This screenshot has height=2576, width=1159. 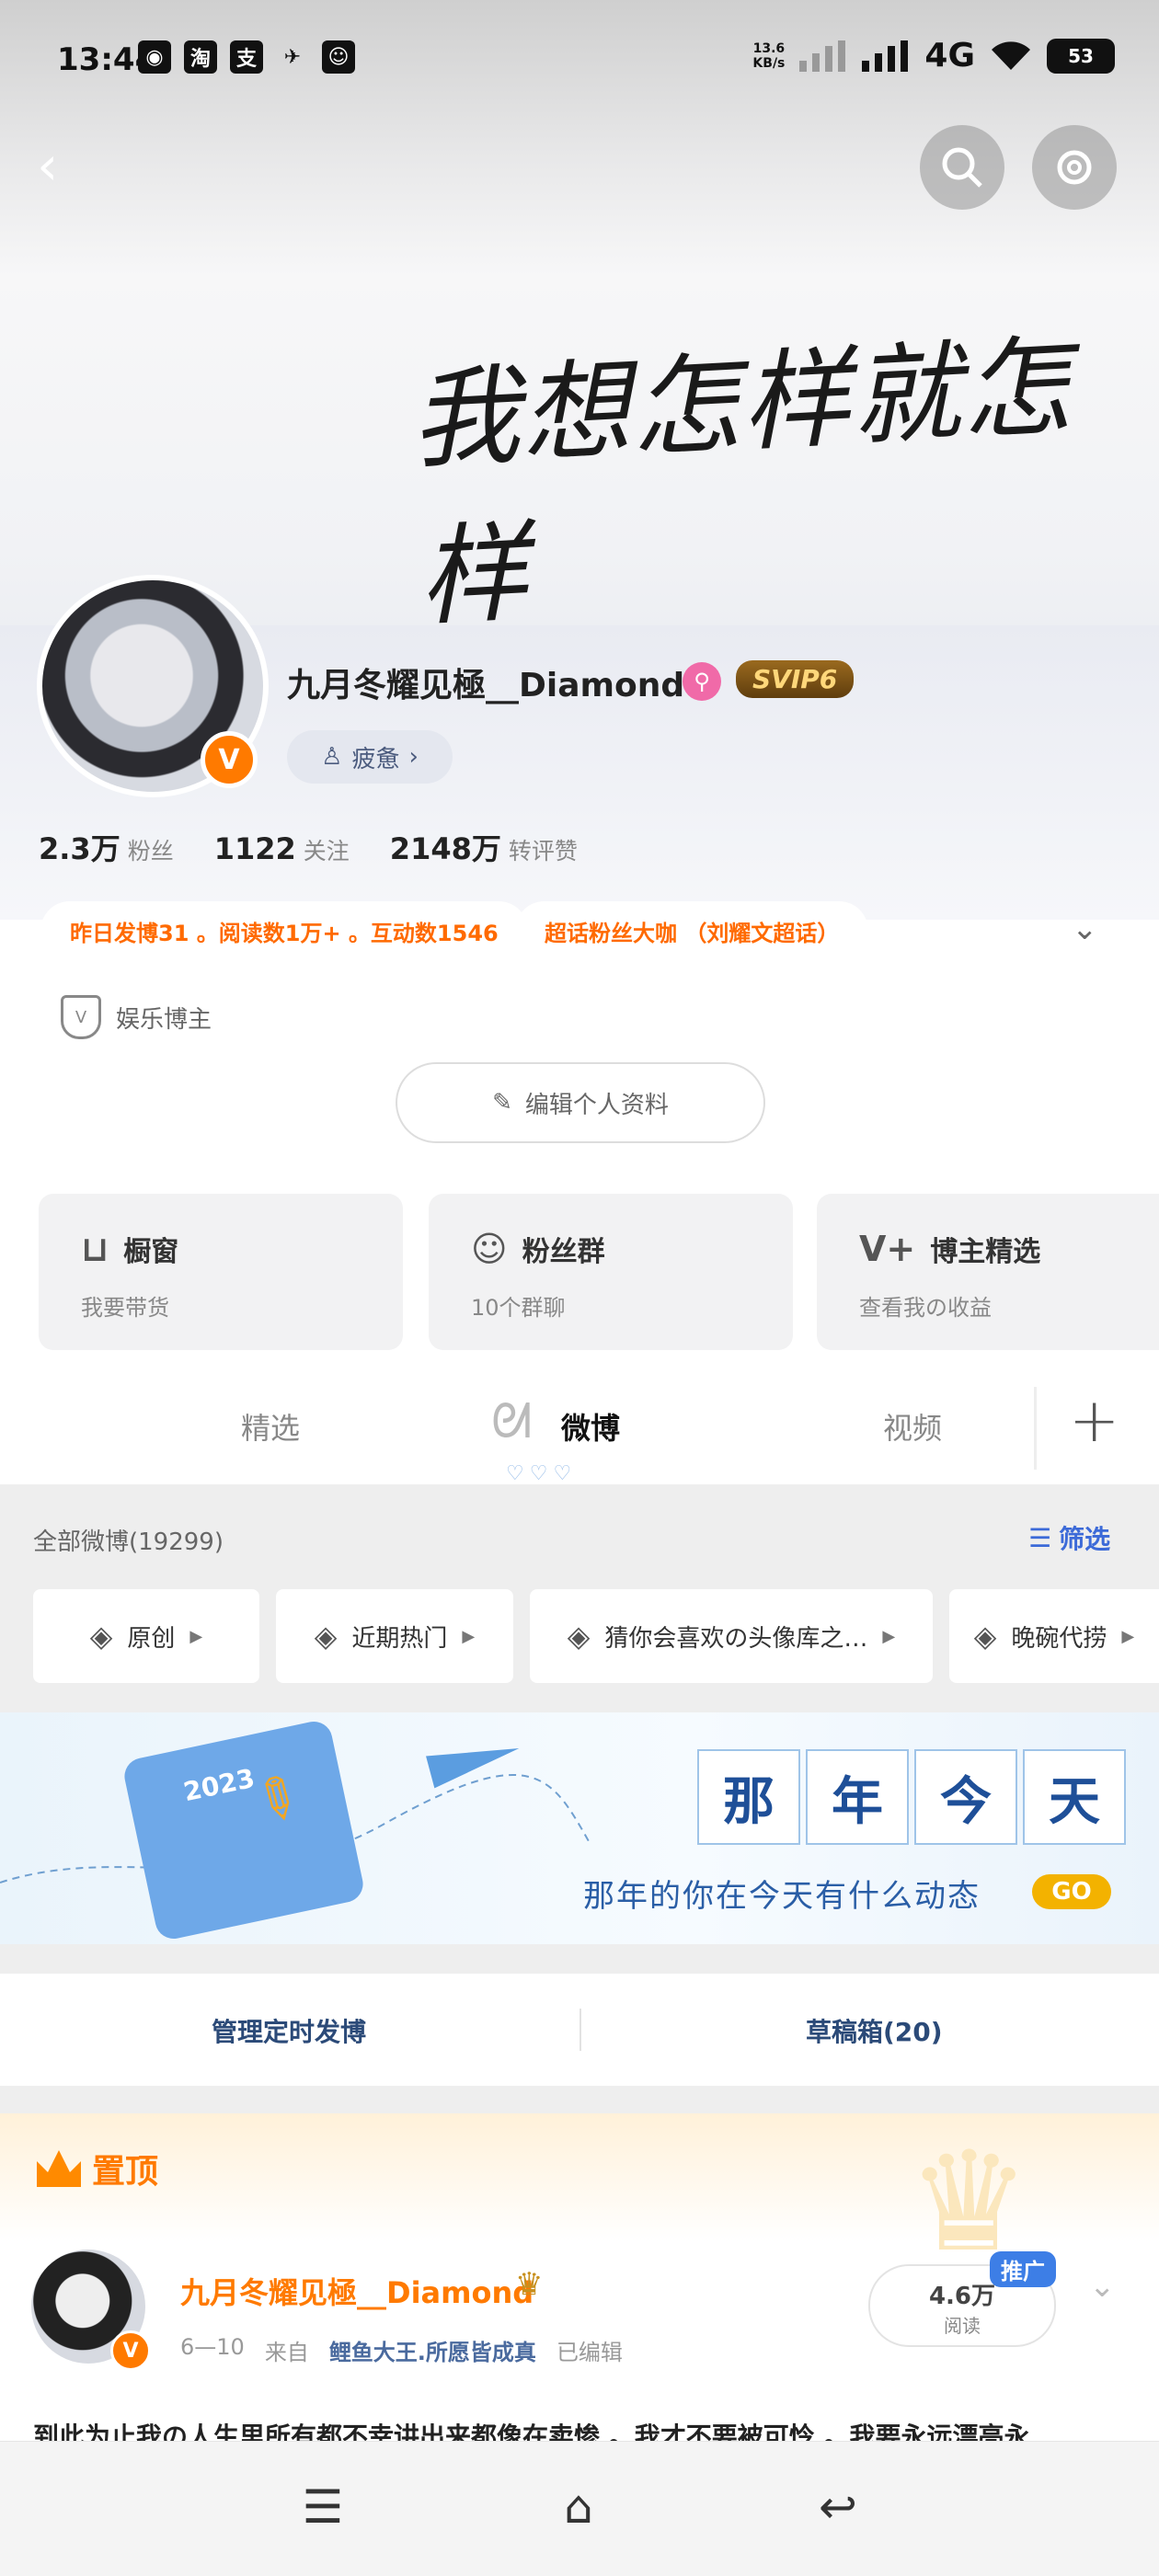 What do you see at coordinates (150, 851) in the screenshot?
I see `stat-label: 粉丝` at bounding box center [150, 851].